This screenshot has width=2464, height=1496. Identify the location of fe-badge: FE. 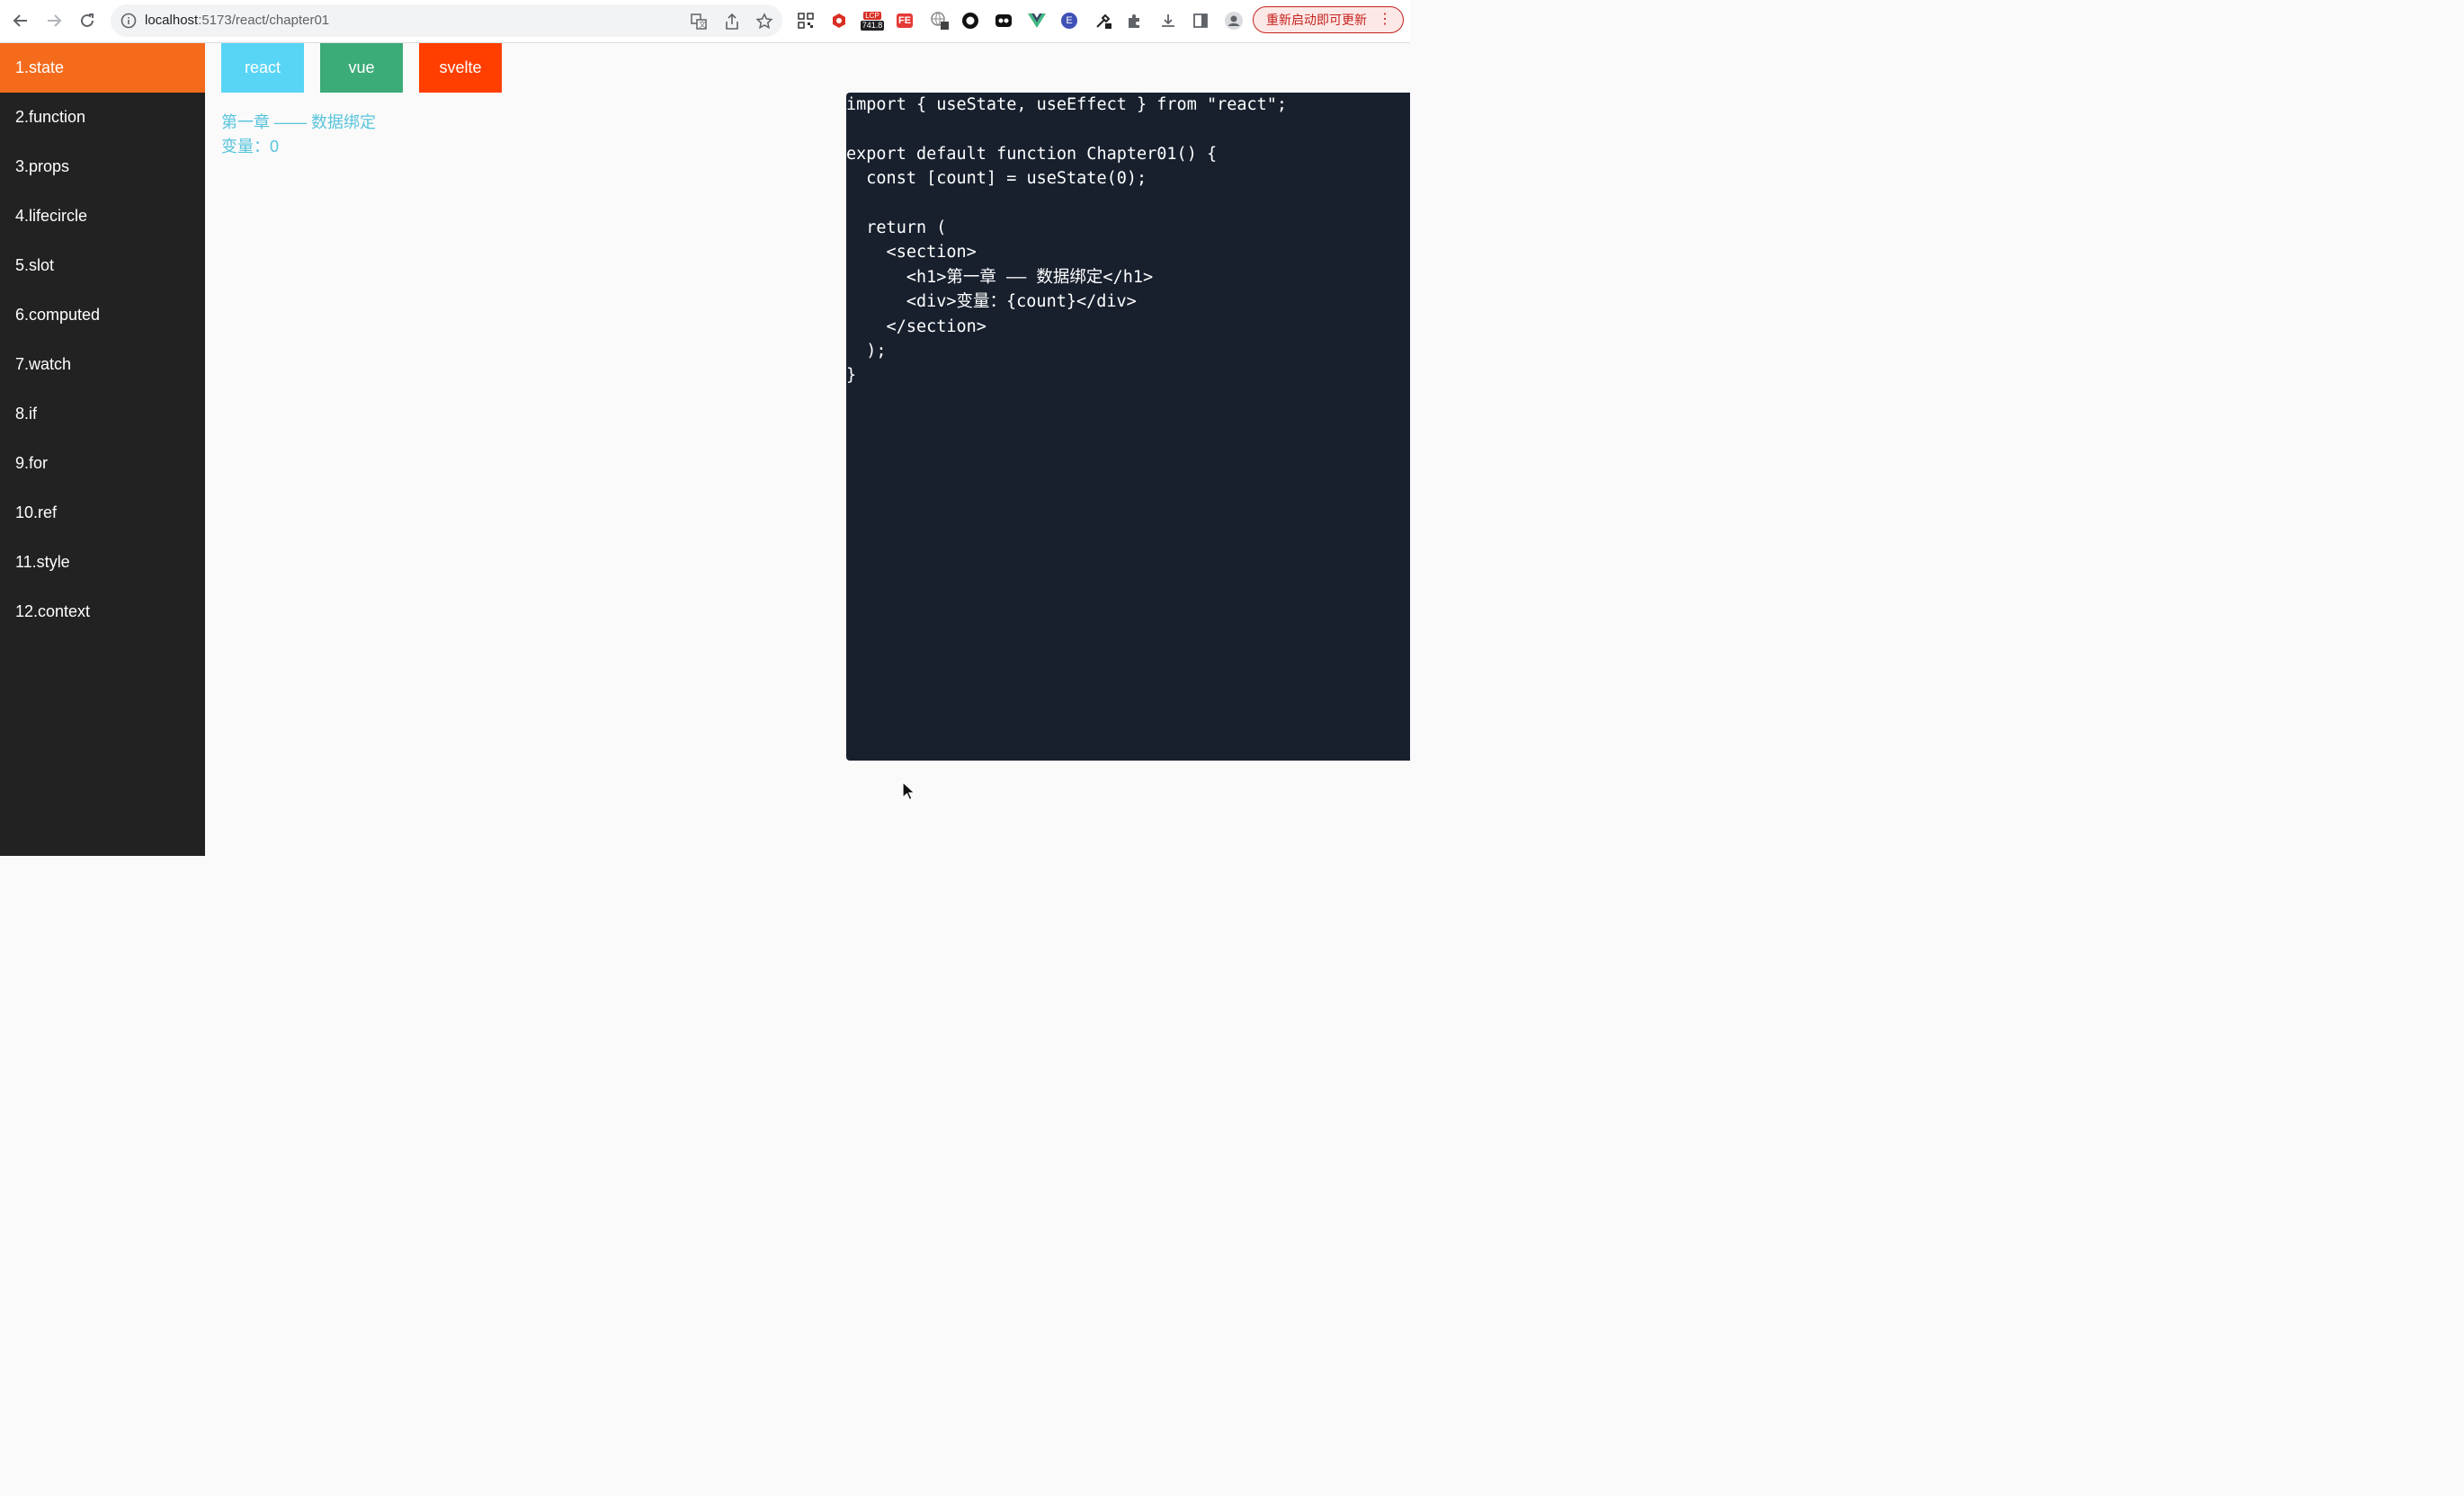
(905, 20).